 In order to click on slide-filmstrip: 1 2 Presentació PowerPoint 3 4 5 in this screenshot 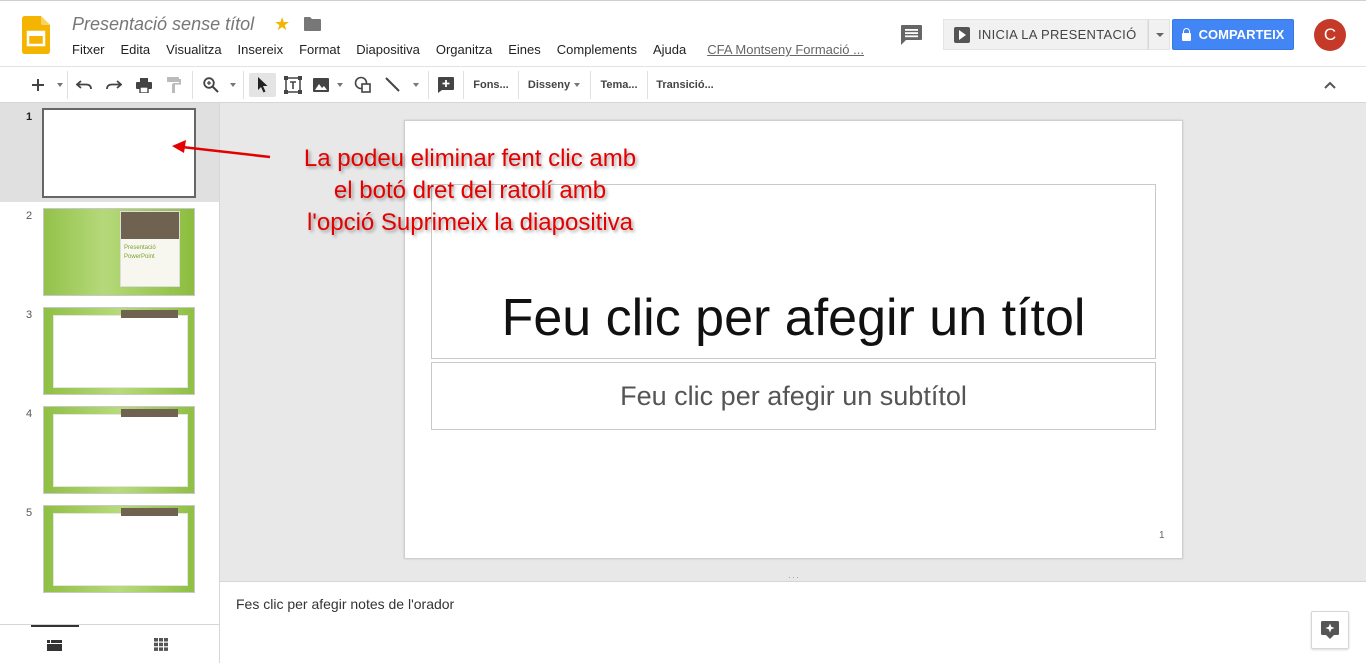, I will do `click(110, 383)`.